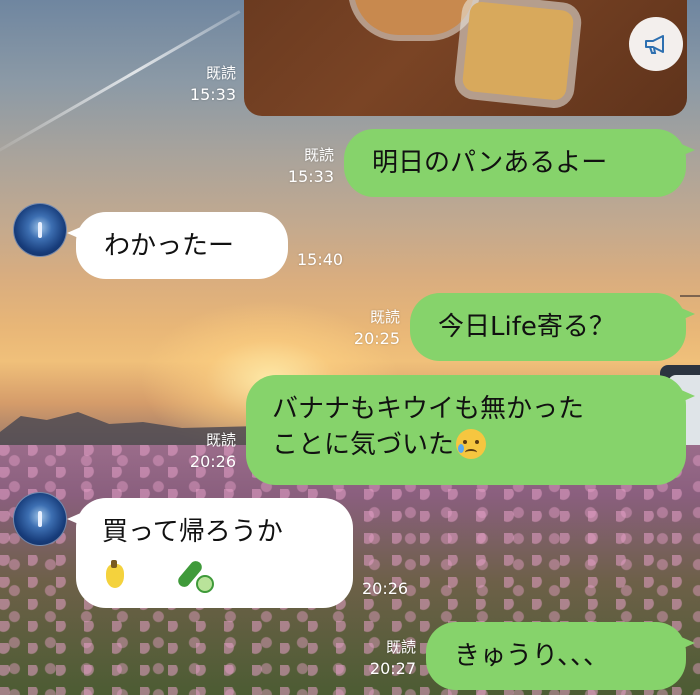 The width and height of the screenshot is (700, 695). I want to click on message-meta: 15:40, so click(327, 260).